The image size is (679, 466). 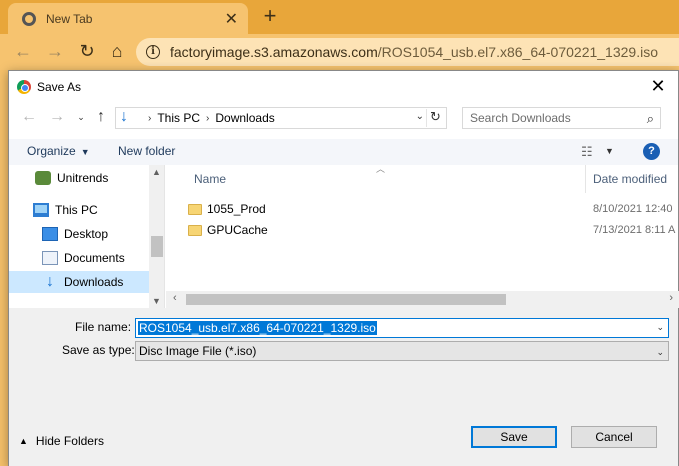 I want to click on sidebar-item-label: Unitrends, so click(x=83, y=178).